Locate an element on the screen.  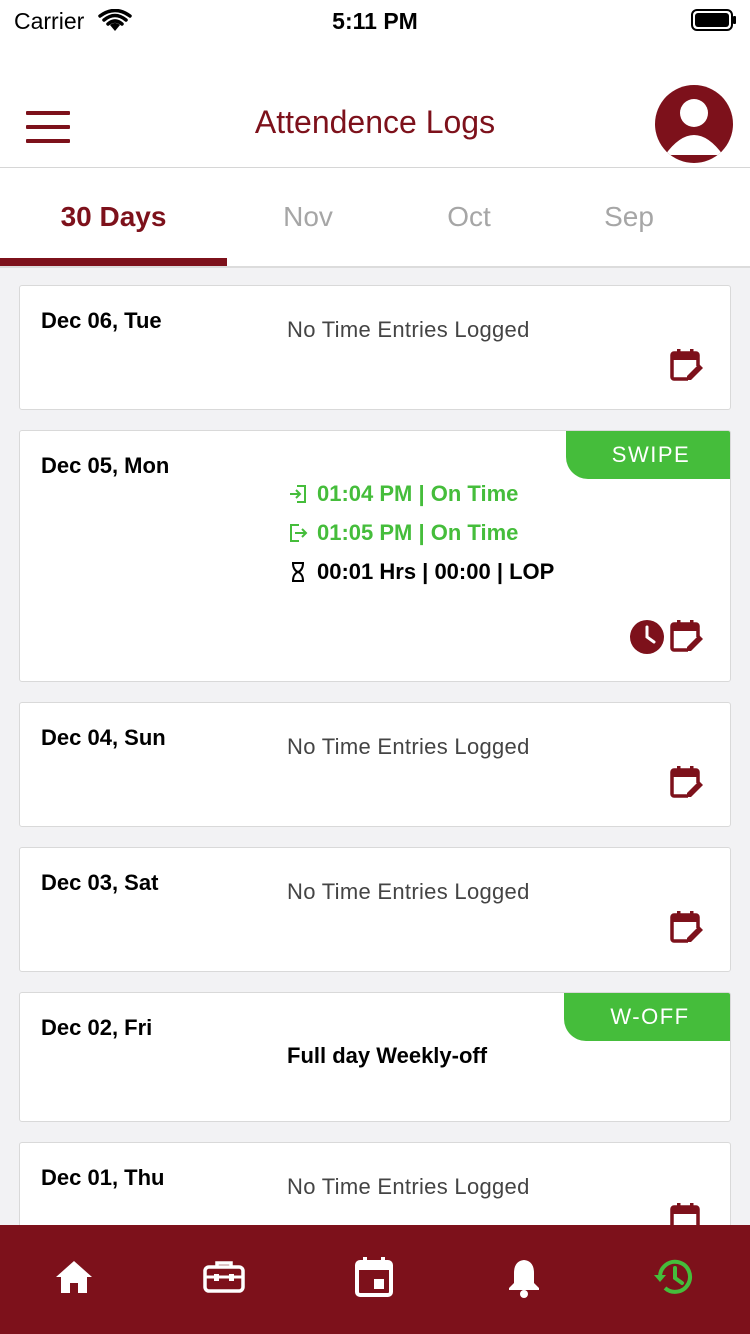
punch-in-line: 01:04 PM | On Time is located at coordinates (402, 494).